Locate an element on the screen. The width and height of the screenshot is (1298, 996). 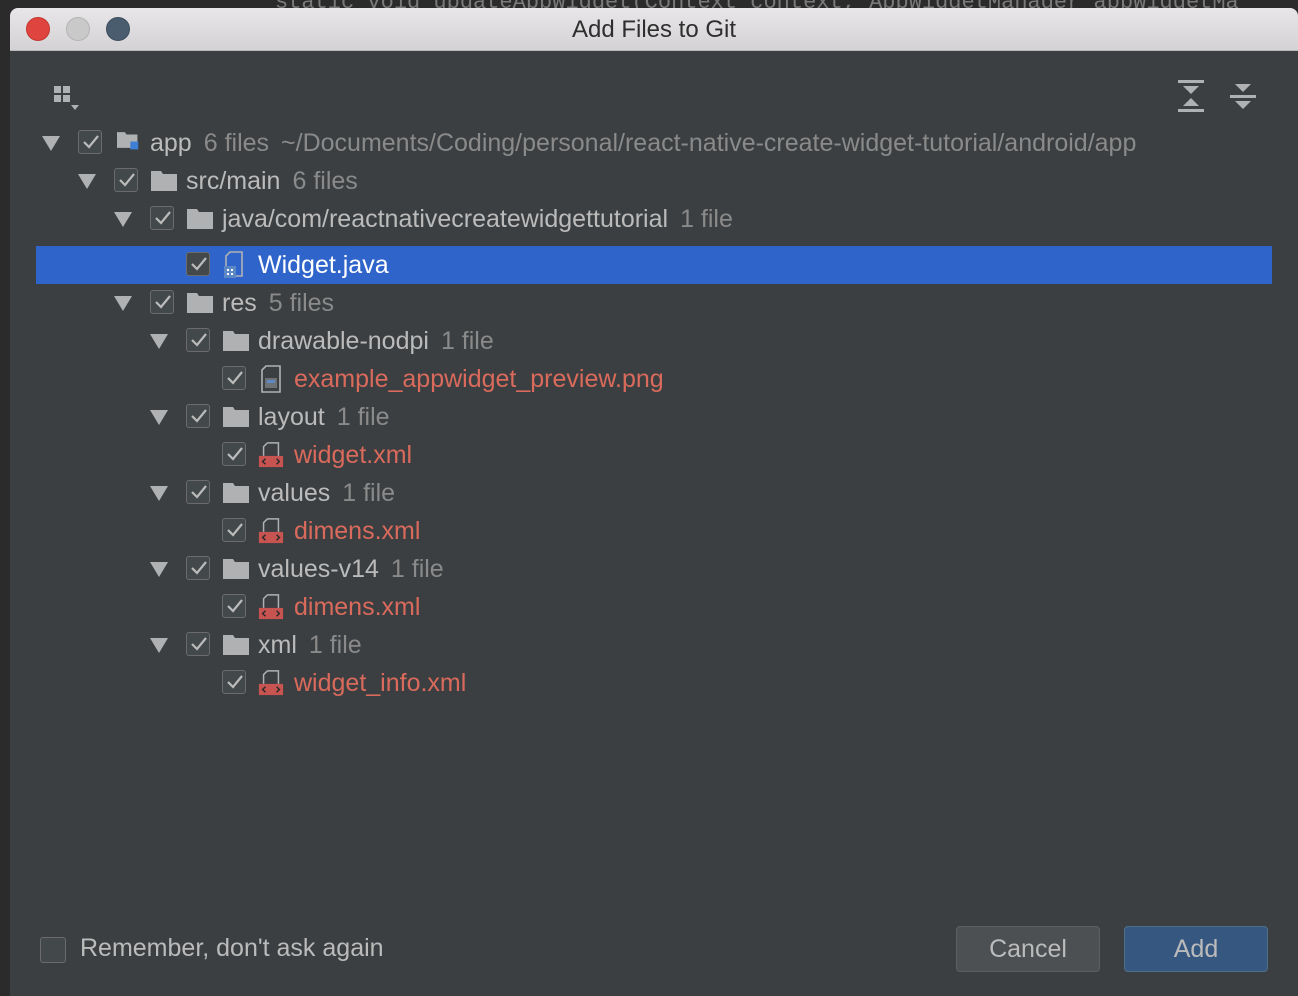
tree-row-preview-png: example_appwidget_preview.png is located at coordinates (654, 379).